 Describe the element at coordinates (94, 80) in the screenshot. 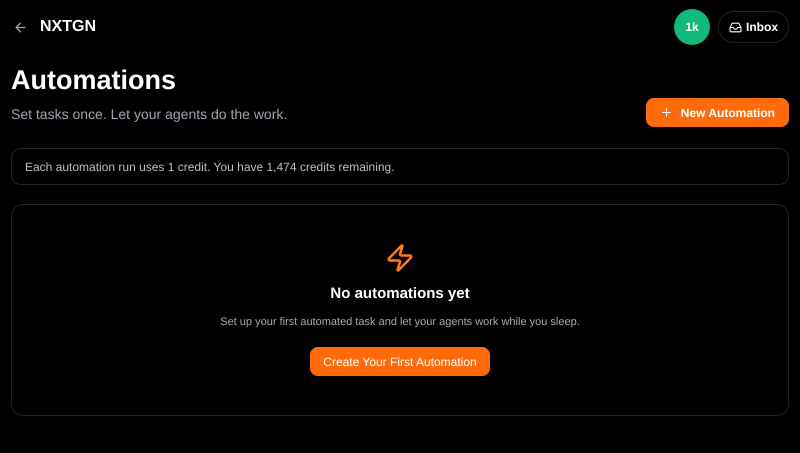

I see `page-title: Automations` at that location.